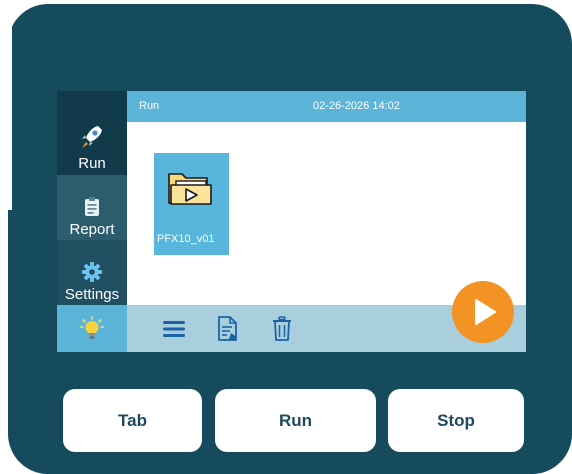  What do you see at coordinates (356, 106) in the screenshot?
I see `datetime-display: 02-26-2026 14:02` at bounding box center [356, 106].